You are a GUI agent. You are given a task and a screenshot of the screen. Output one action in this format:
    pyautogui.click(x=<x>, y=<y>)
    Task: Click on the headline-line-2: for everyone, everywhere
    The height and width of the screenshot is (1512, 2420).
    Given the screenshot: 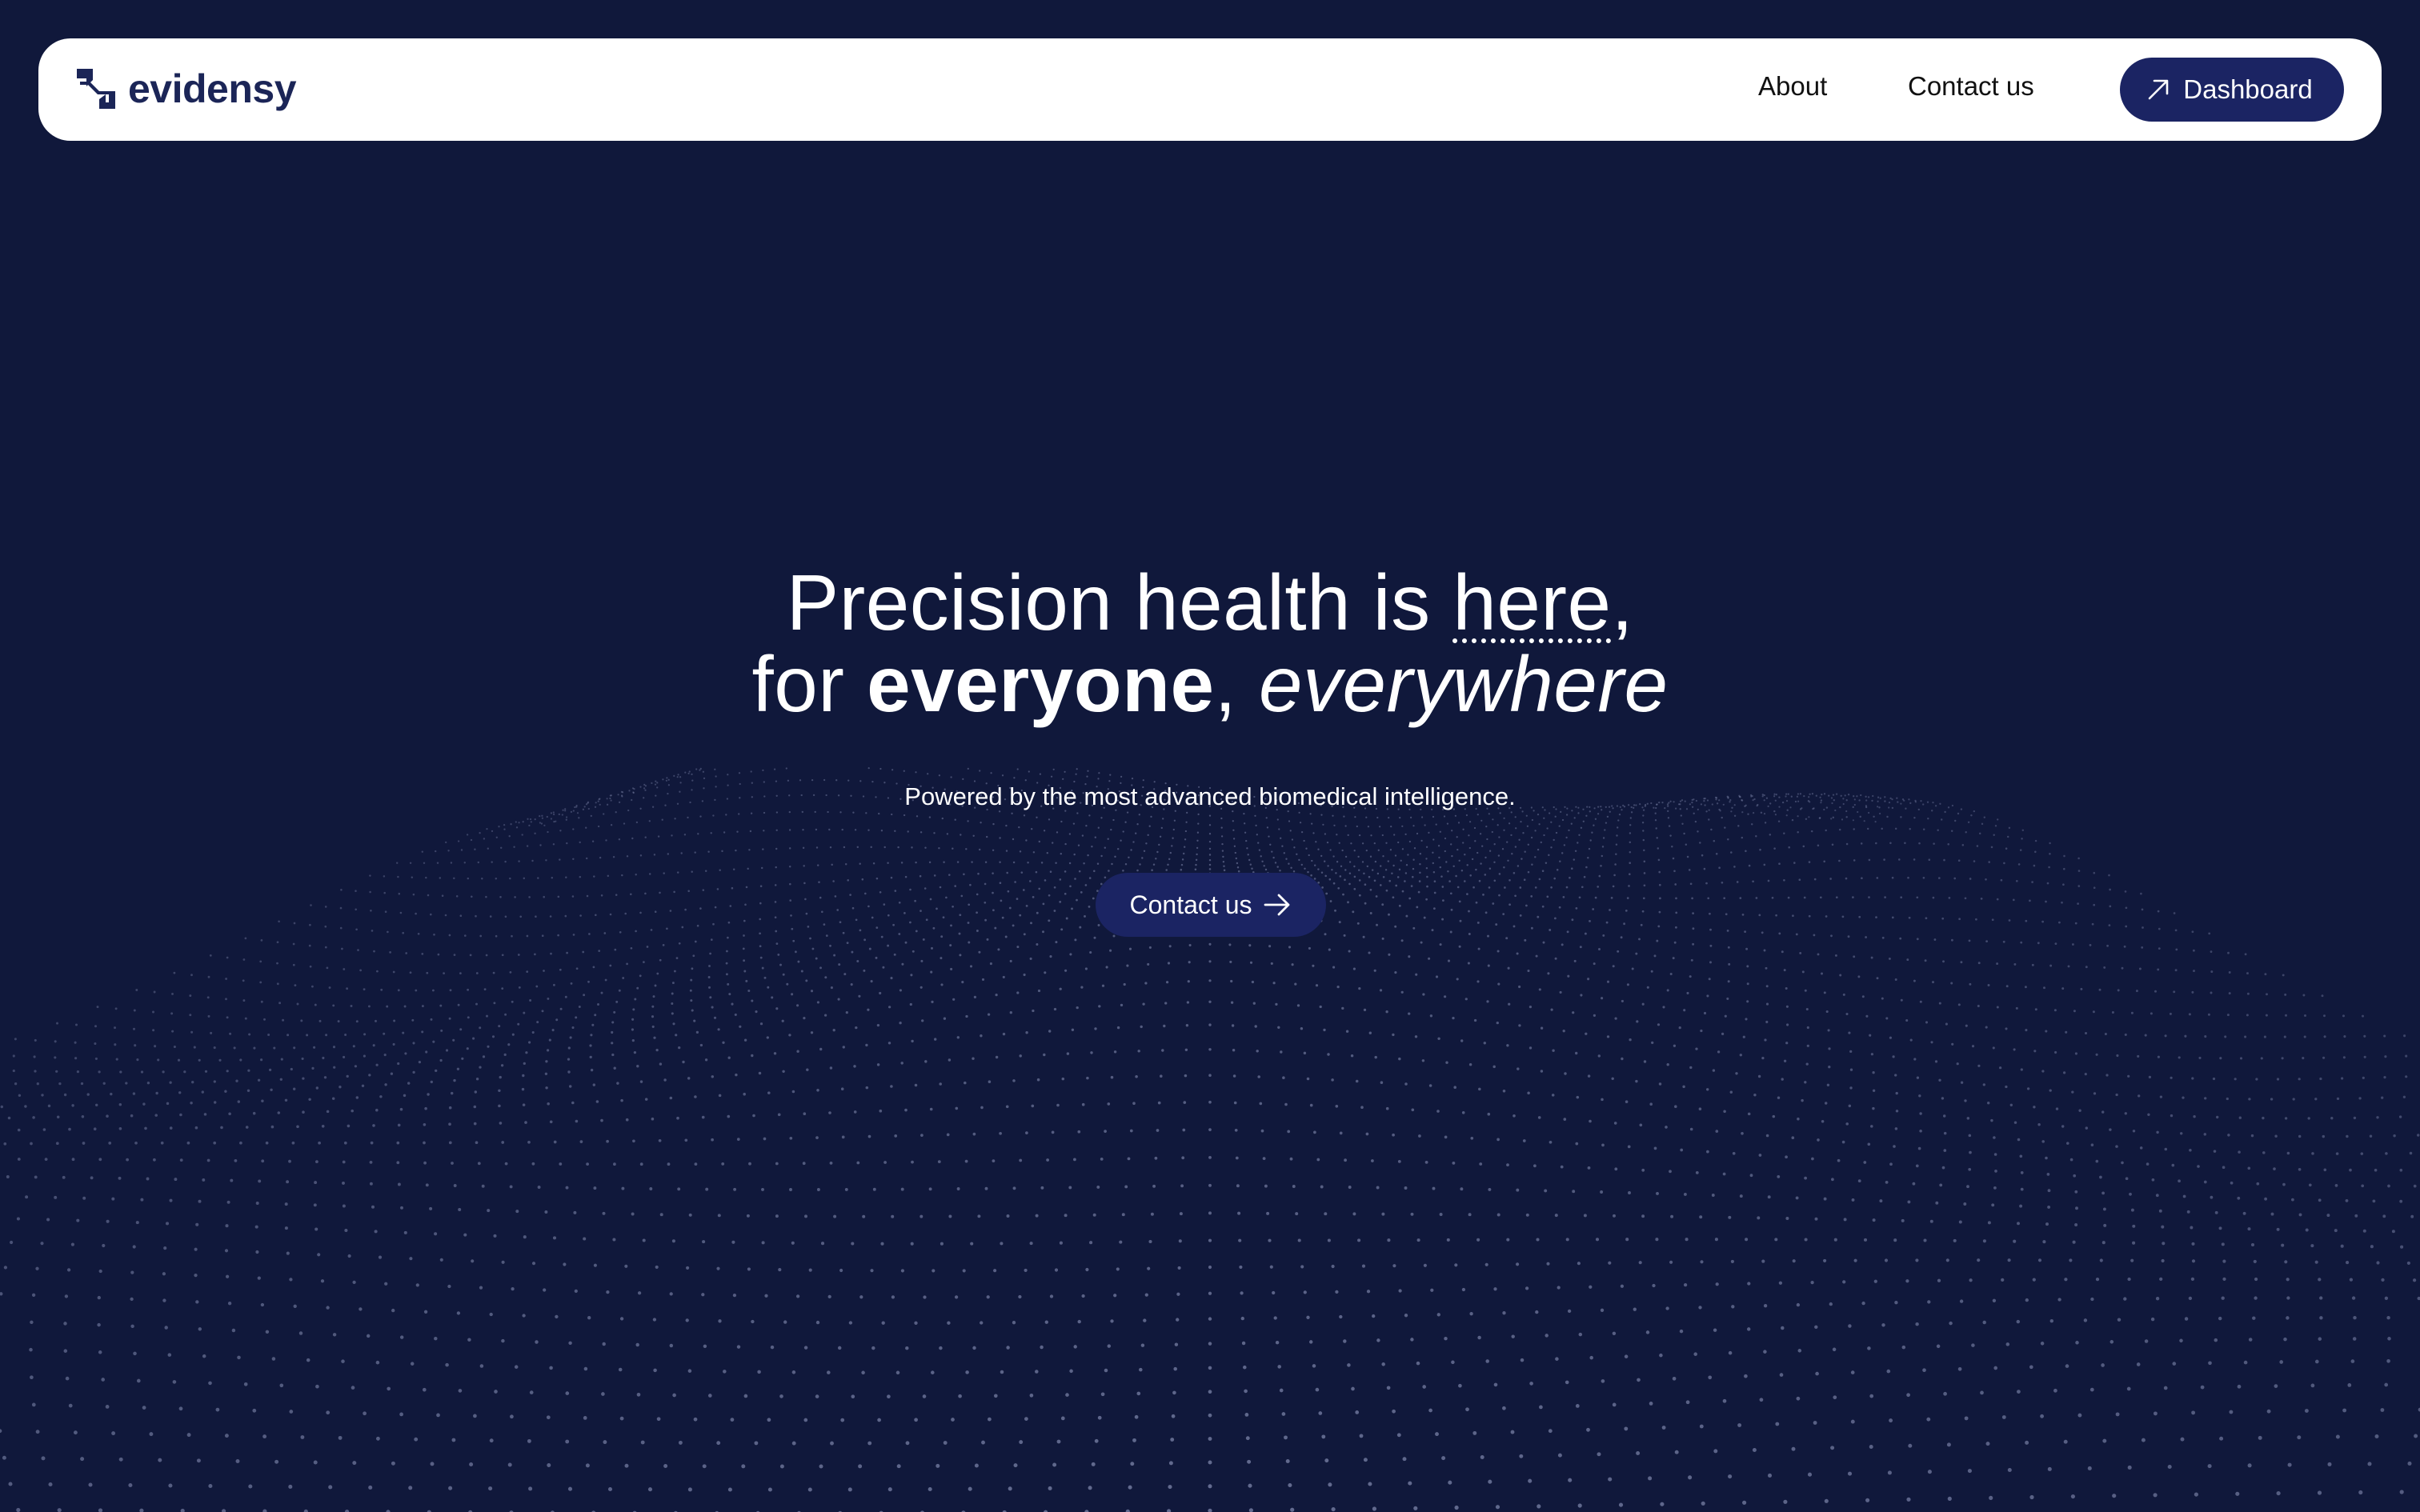 What is the action you would take?
    pyautogui.click(x=1209, y=684)
    